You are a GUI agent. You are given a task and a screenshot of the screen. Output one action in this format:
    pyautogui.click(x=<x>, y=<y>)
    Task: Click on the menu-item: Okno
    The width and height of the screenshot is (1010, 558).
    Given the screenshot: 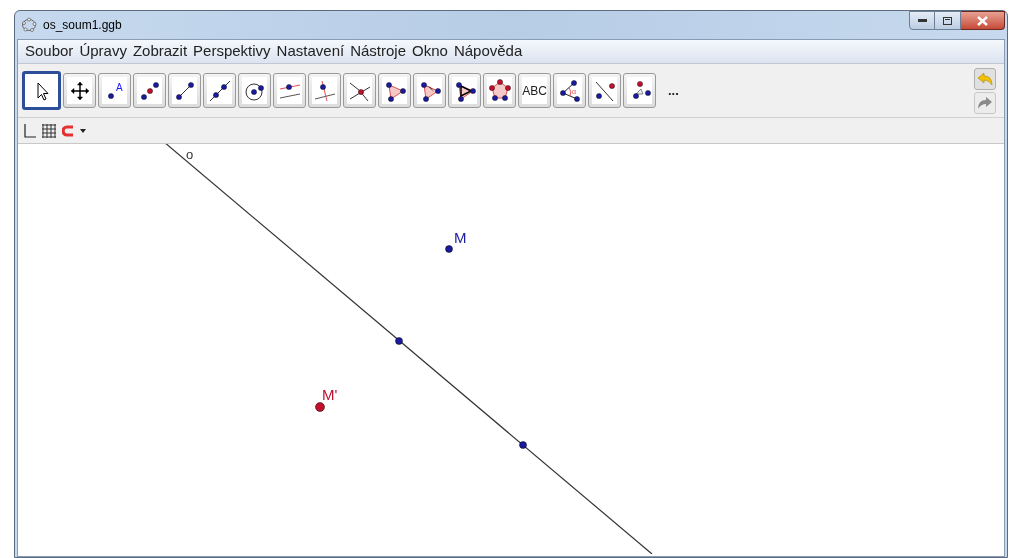 What is the action you would take?
    pyautogui.click(x=430, y=51)
    